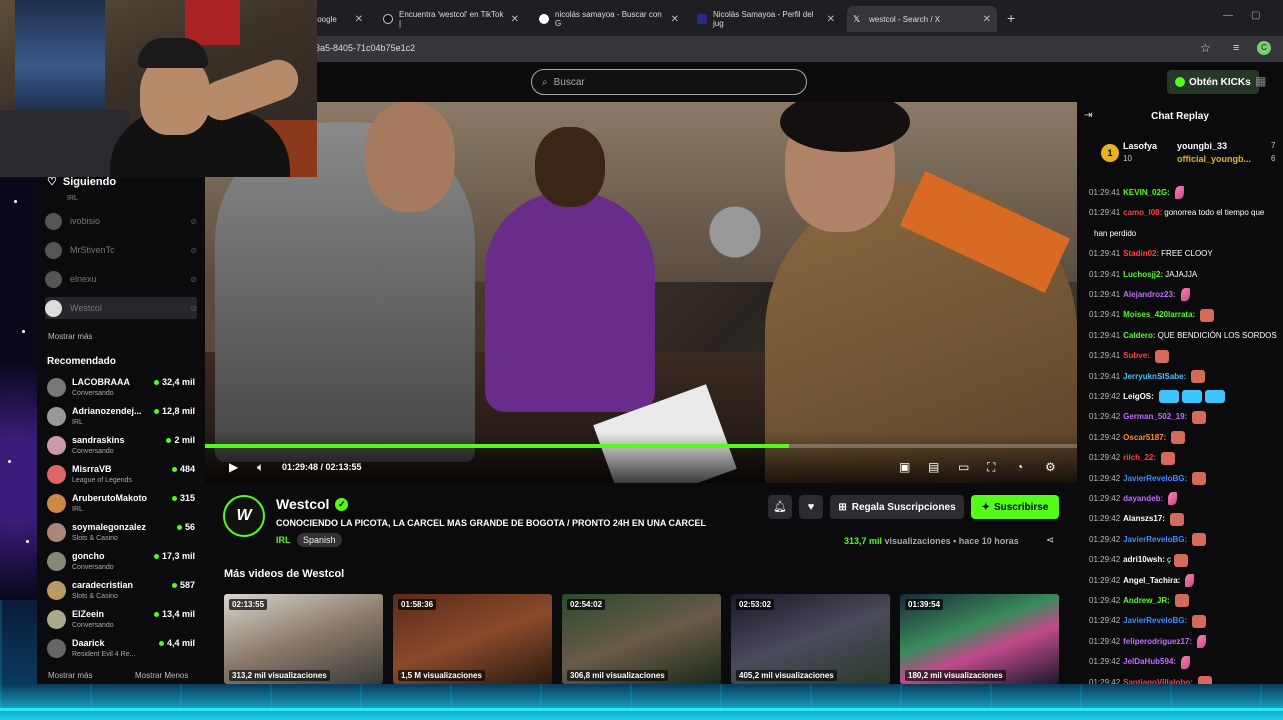  Describe the element at coordinates (1144, 559) in the screenshot. I see `chat-username: adri10wsh:` at that location.